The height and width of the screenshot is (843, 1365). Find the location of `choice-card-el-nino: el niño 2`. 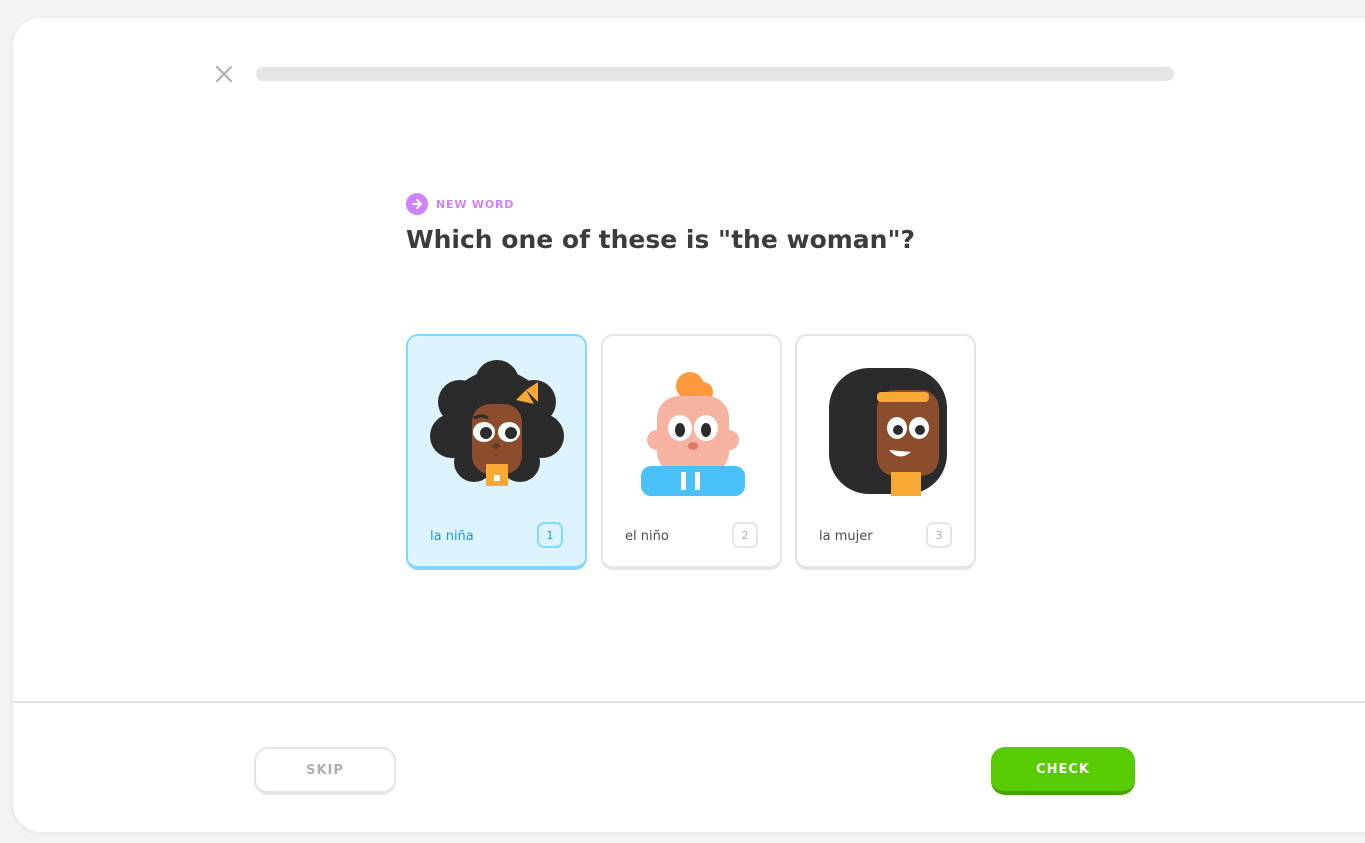

choice-card-el-nino: el niño 2 is located at coordinates (691, 452).